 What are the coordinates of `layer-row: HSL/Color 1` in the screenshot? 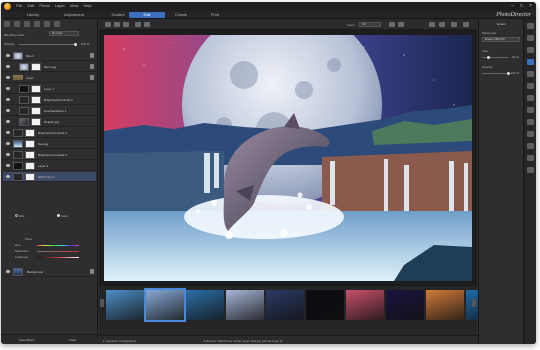 It's located at (49, 177).